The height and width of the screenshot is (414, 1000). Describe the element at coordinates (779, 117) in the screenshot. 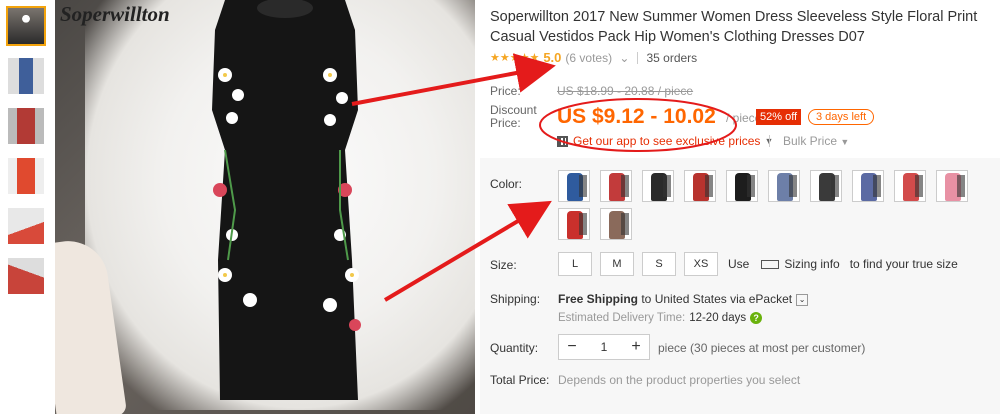

I see `discount-badge: 52% off` at that location.